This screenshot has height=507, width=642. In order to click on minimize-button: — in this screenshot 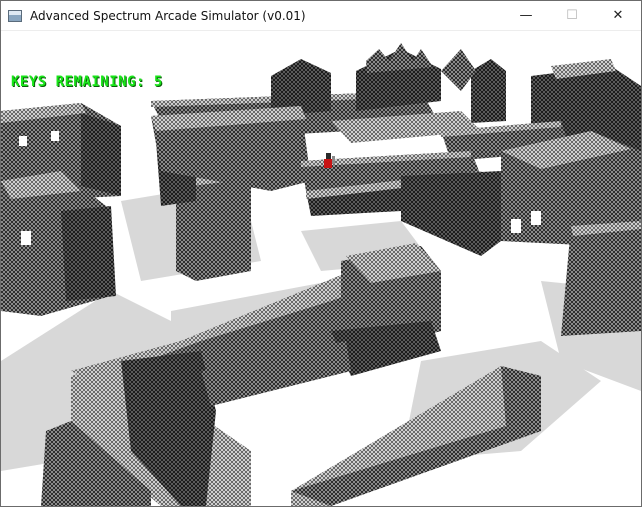, I will do `click(526, 15)`.